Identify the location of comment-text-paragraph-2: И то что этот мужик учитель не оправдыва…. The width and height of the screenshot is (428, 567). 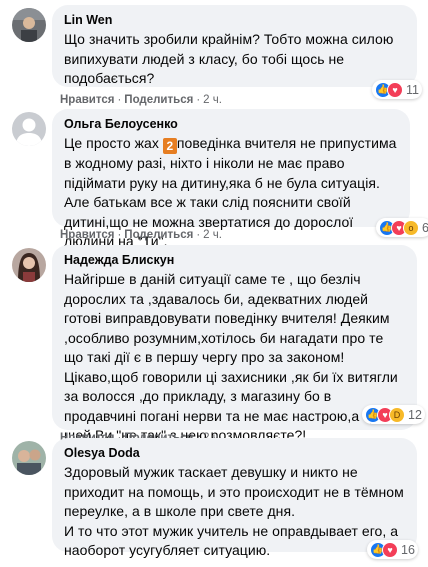
(231, 540).